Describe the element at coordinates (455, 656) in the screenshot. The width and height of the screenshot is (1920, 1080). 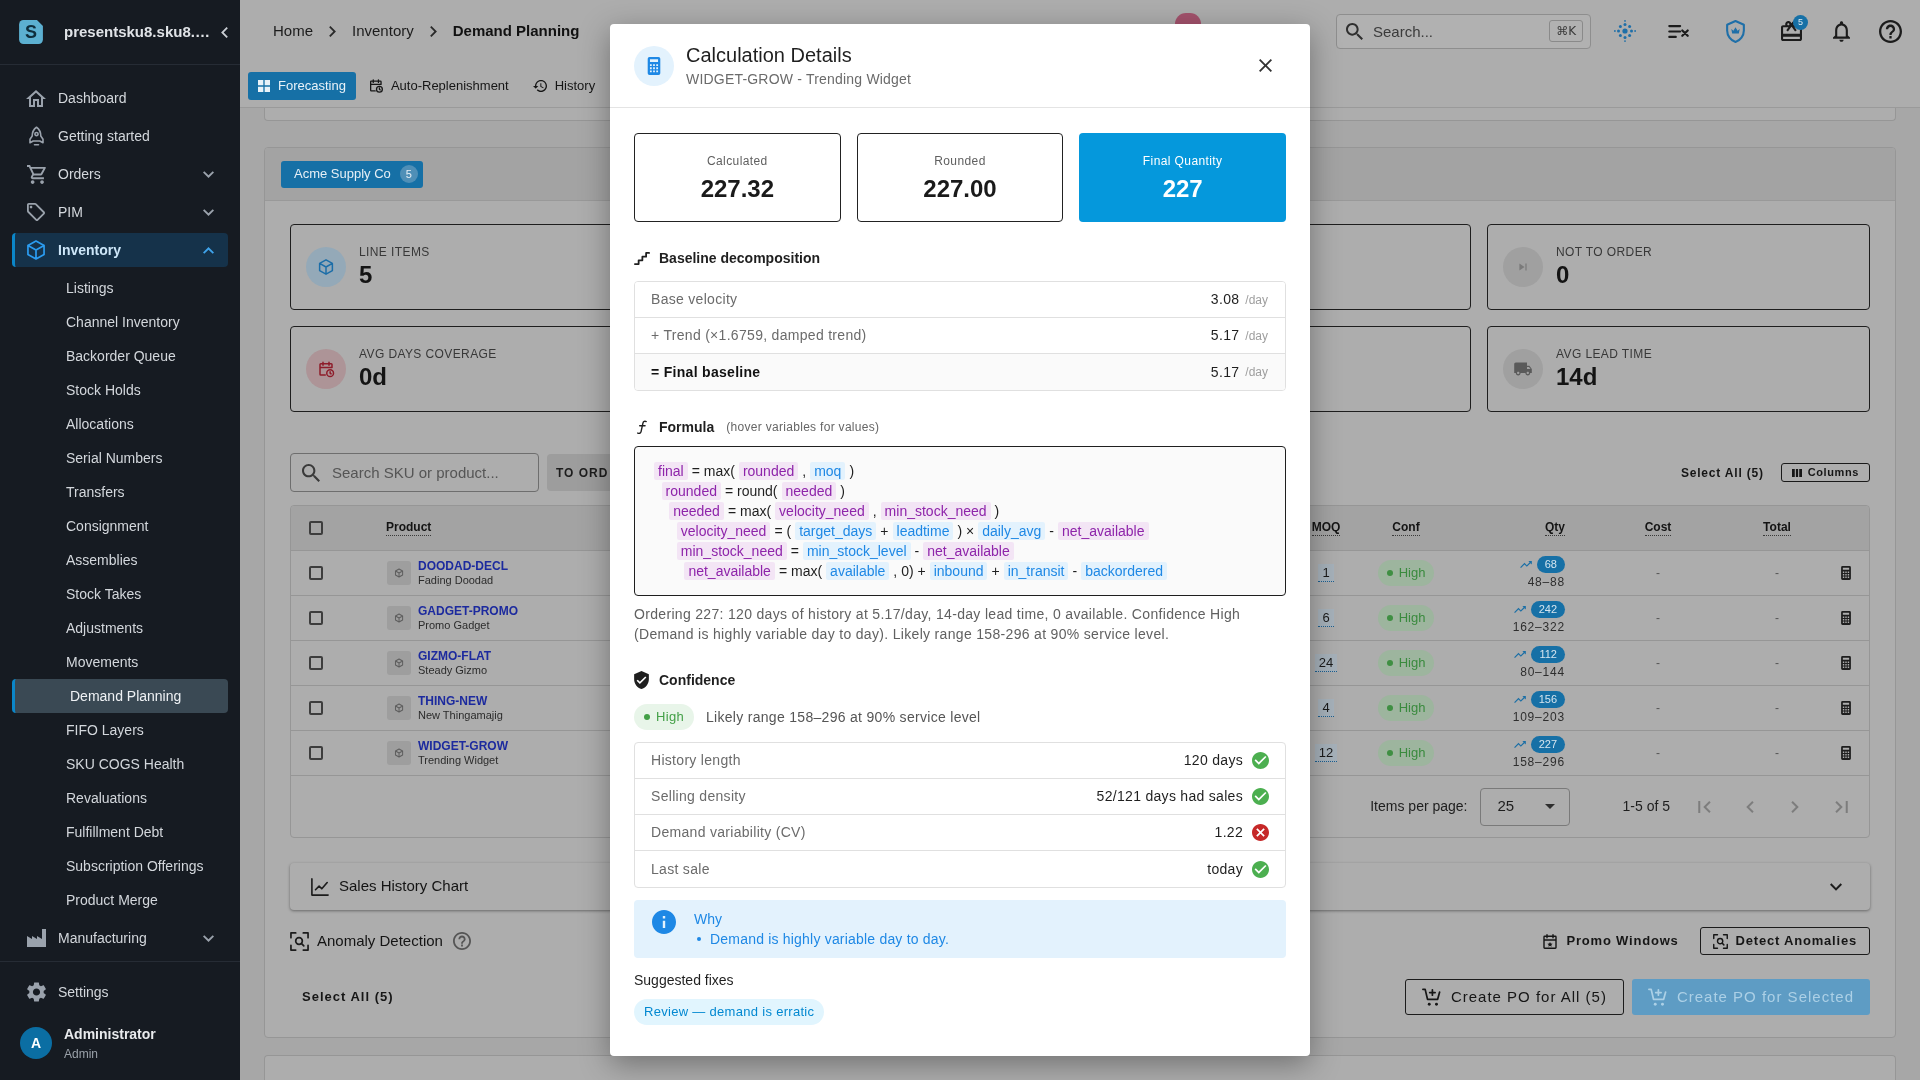
I see `sku-link: GIZMO-FLAT` at that location.